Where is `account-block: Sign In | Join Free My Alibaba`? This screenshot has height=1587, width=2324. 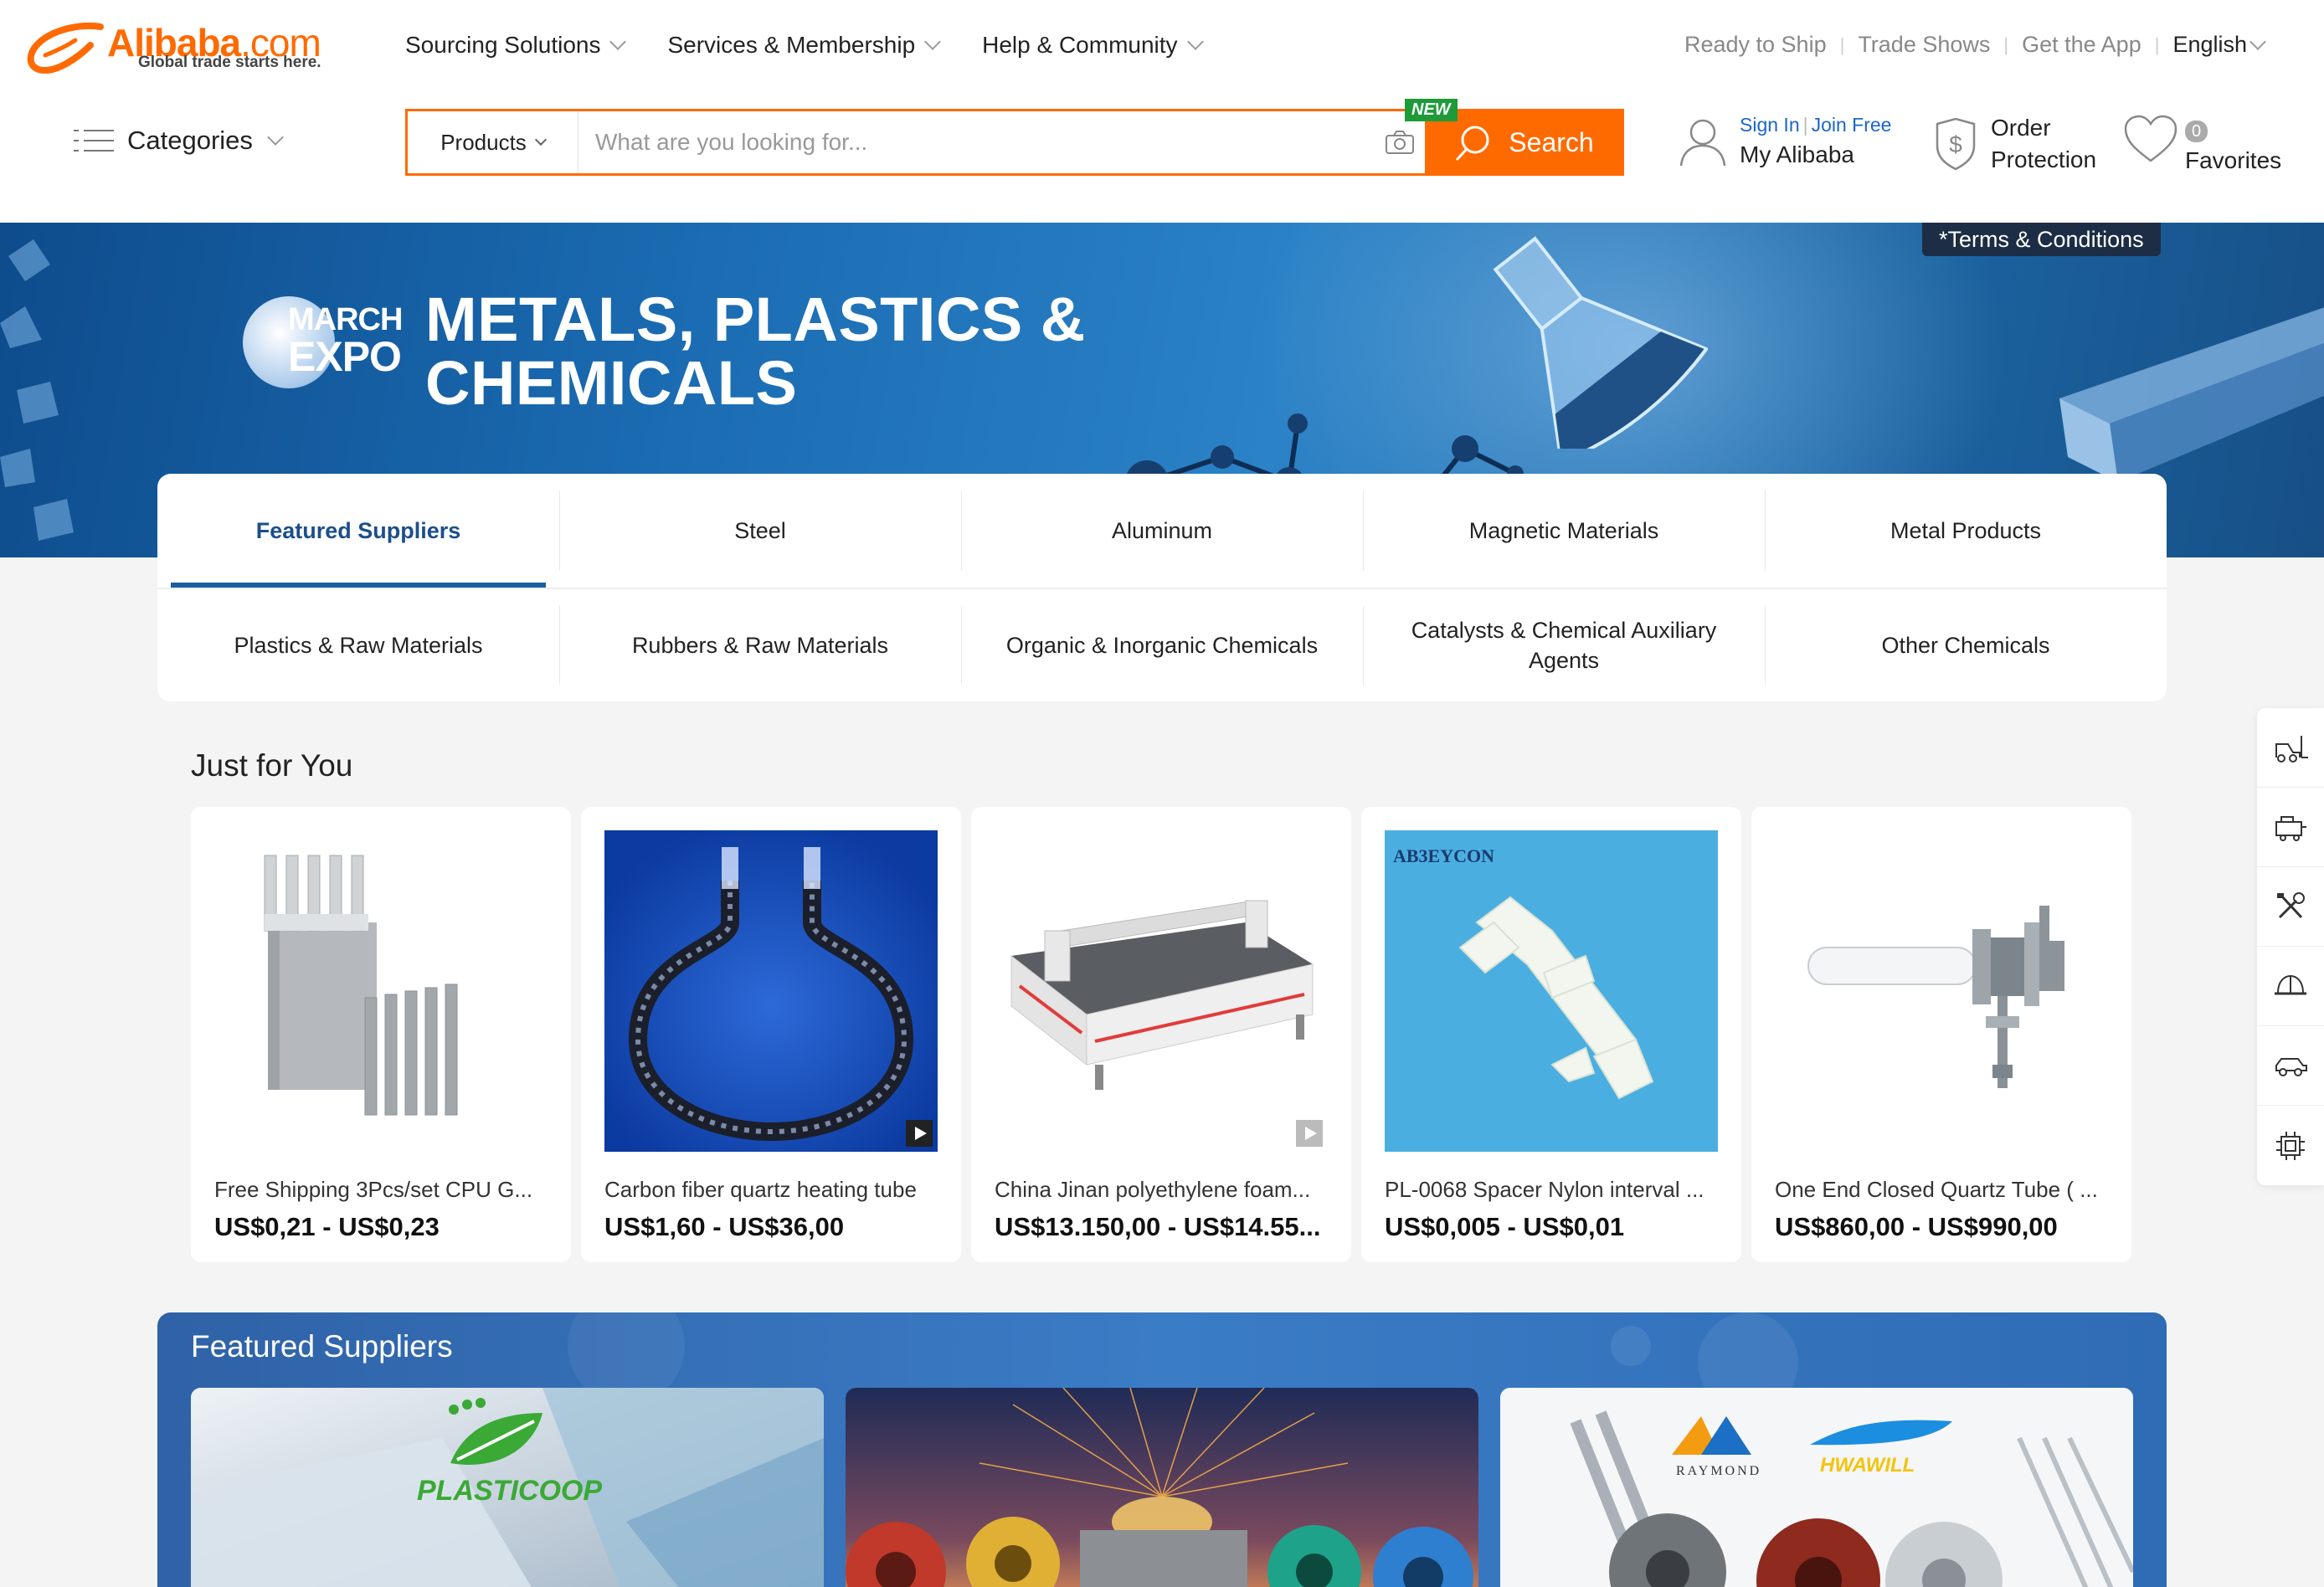
account-block: Sign In | Join Free My Alibaba is located at coordinates (1784, 141).